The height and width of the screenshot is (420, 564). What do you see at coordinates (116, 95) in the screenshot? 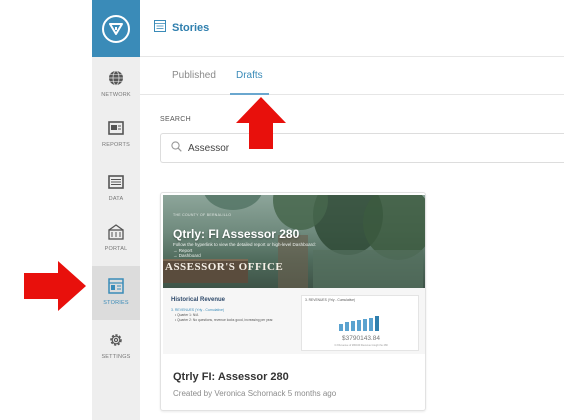
I see `sidebar-item-label: NETWORK` at bounding box center [116, 95].